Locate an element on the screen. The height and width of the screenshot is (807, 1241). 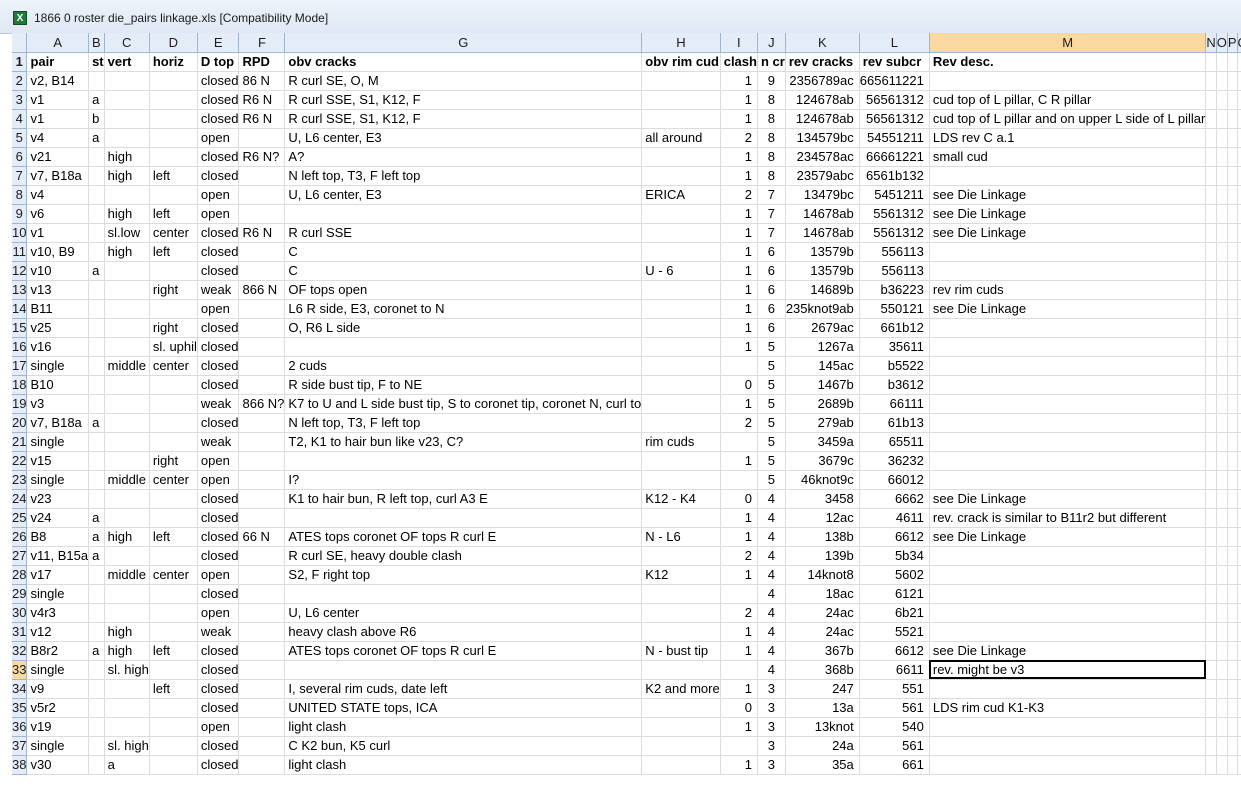
cell-m38 is located at coordinates (1068, 765).